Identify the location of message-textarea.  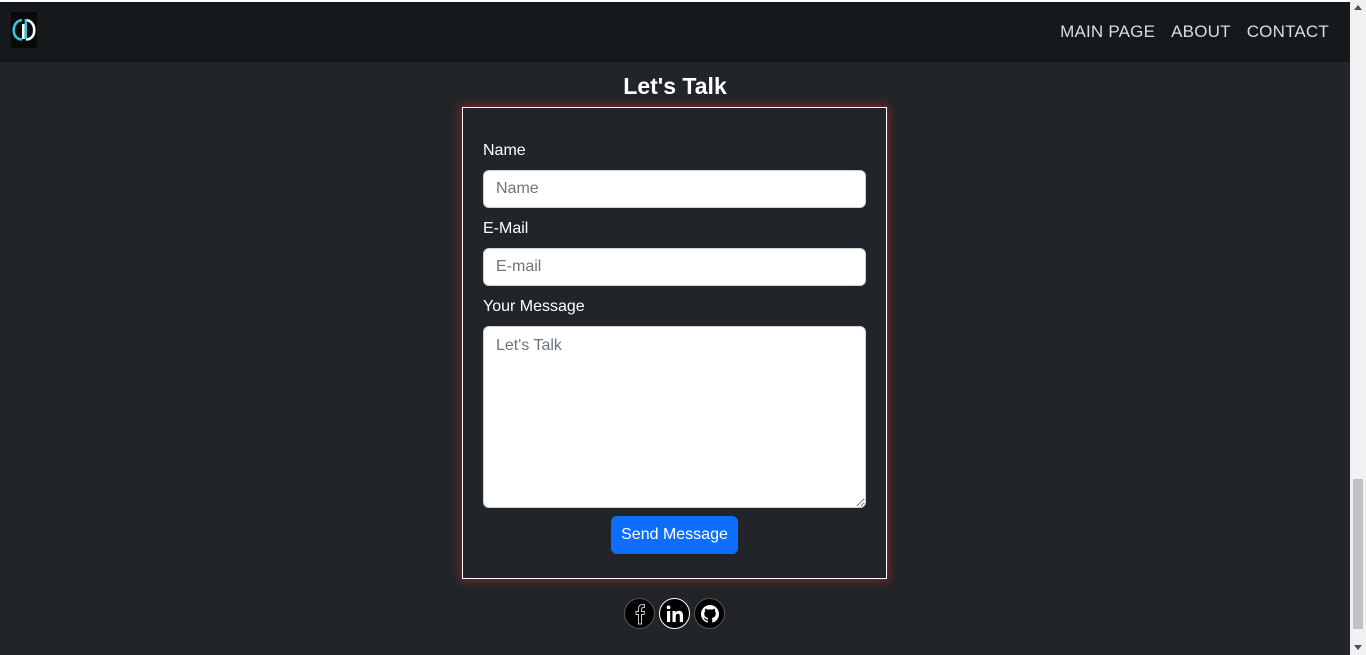
(674, 417).